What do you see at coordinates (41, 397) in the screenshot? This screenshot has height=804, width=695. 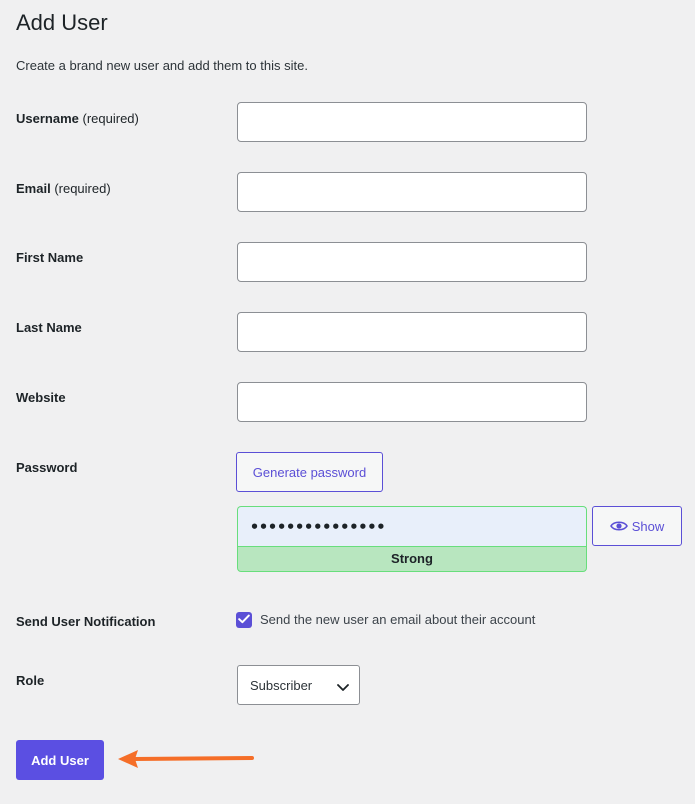 I see `website-label: Website` at bounding box center [41, 397].